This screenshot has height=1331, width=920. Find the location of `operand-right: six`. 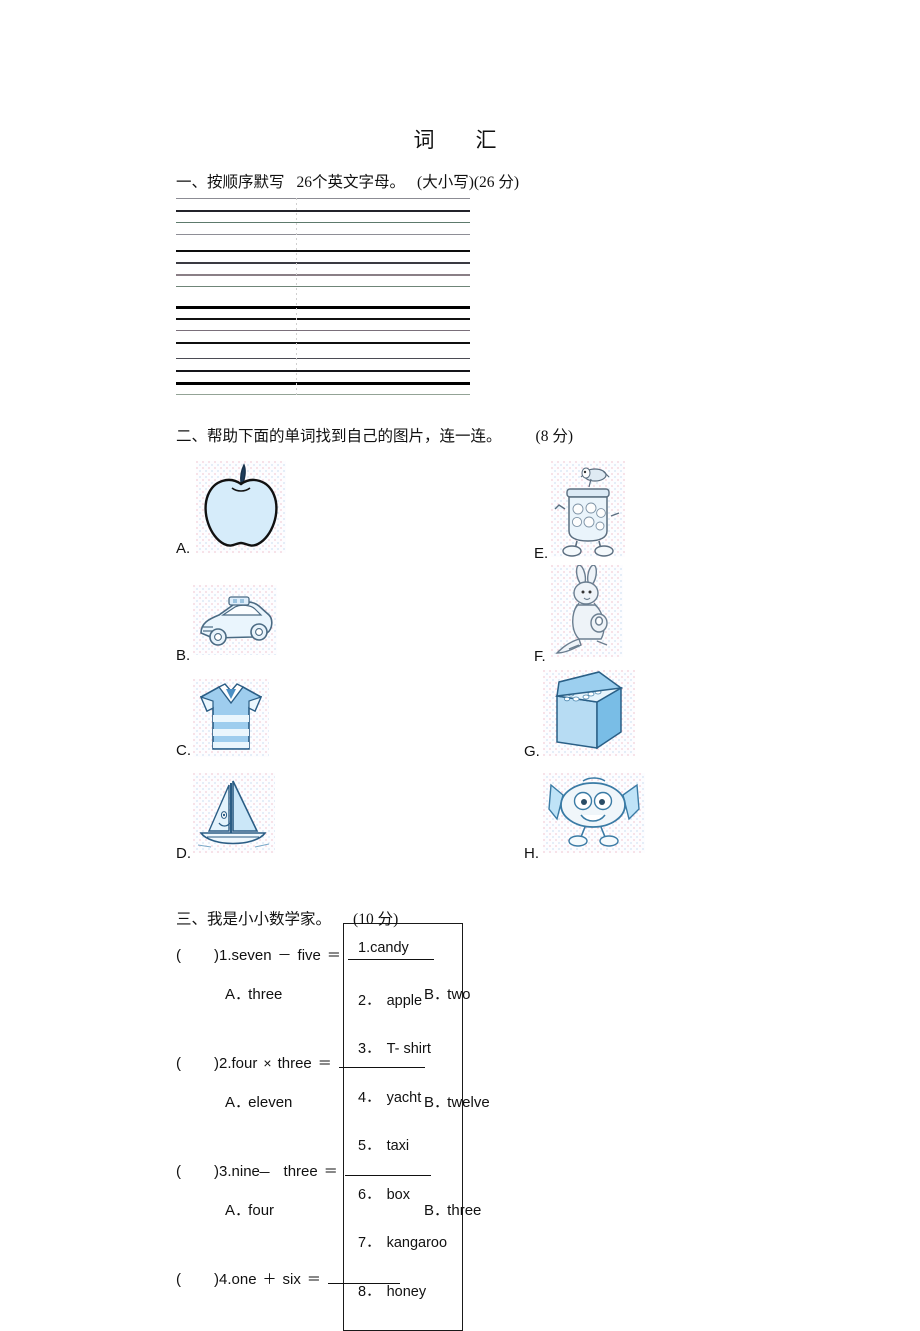

operand-right: six is located at coordinates (291, 1279).